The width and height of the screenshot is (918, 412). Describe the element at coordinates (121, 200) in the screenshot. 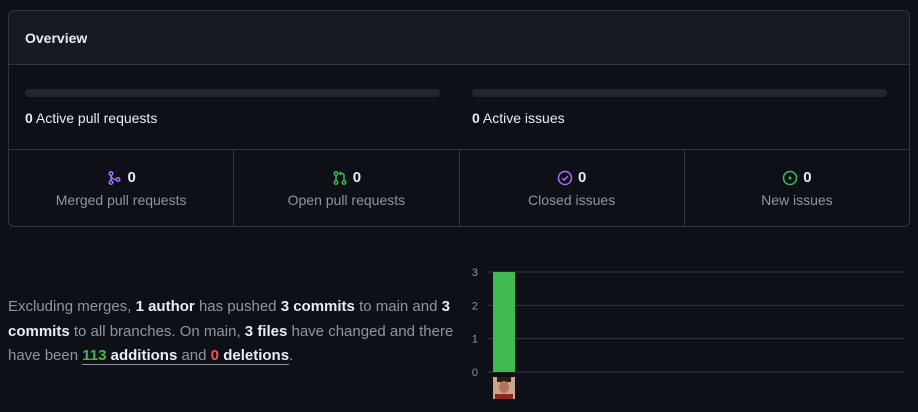

I see `merged-pull-requests-label: Merged pull requests` at that location.